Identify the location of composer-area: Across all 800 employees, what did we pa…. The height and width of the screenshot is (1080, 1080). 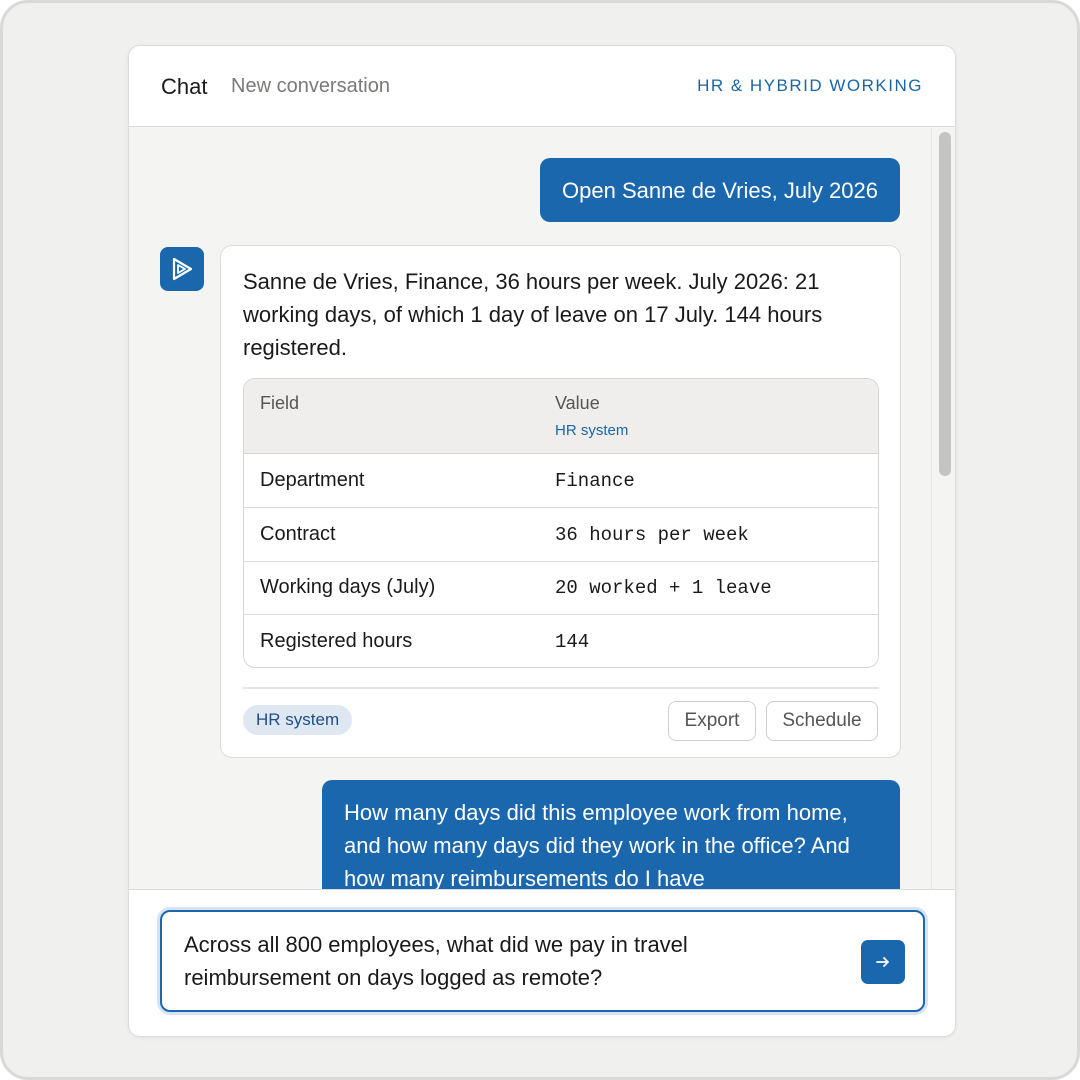
(542, 962).